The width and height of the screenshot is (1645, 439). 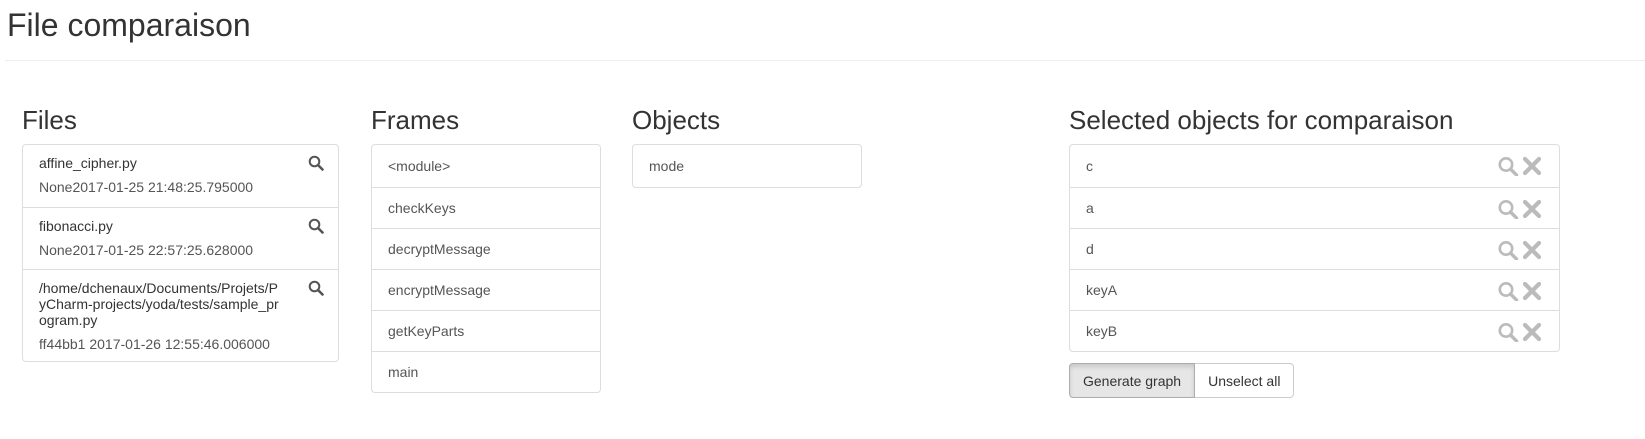 I want to click on selected-item: c, so click(x=1314, y=166).